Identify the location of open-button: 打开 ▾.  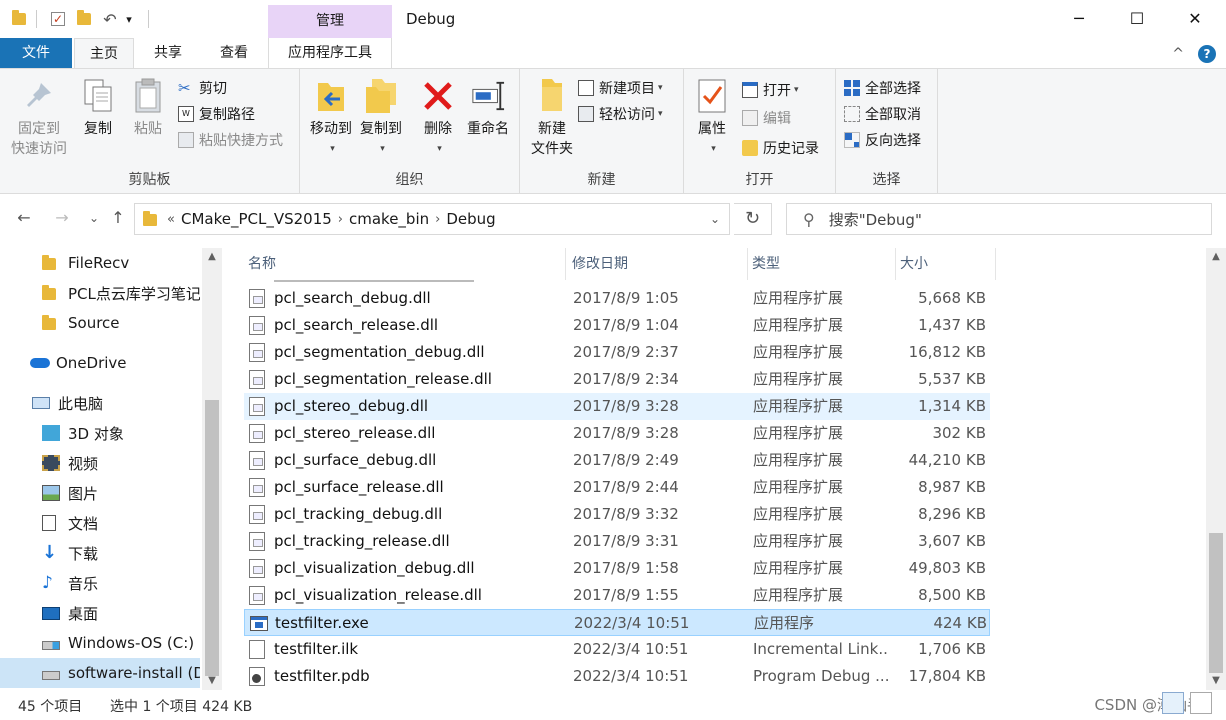
(770, 90).